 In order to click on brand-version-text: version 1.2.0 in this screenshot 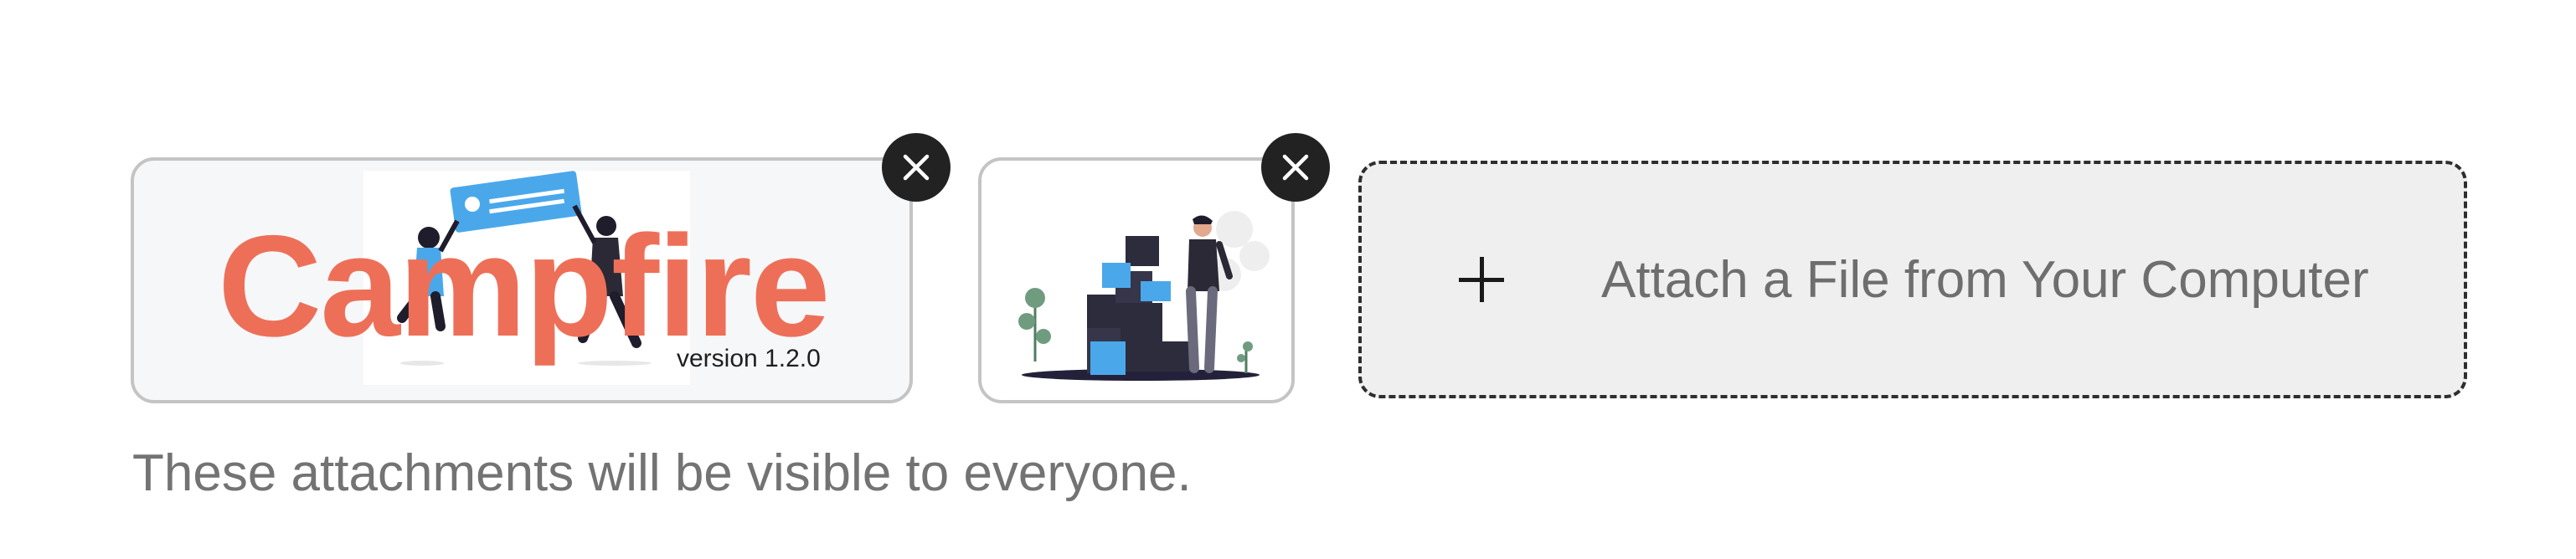, I will do `click(749, 358)`.